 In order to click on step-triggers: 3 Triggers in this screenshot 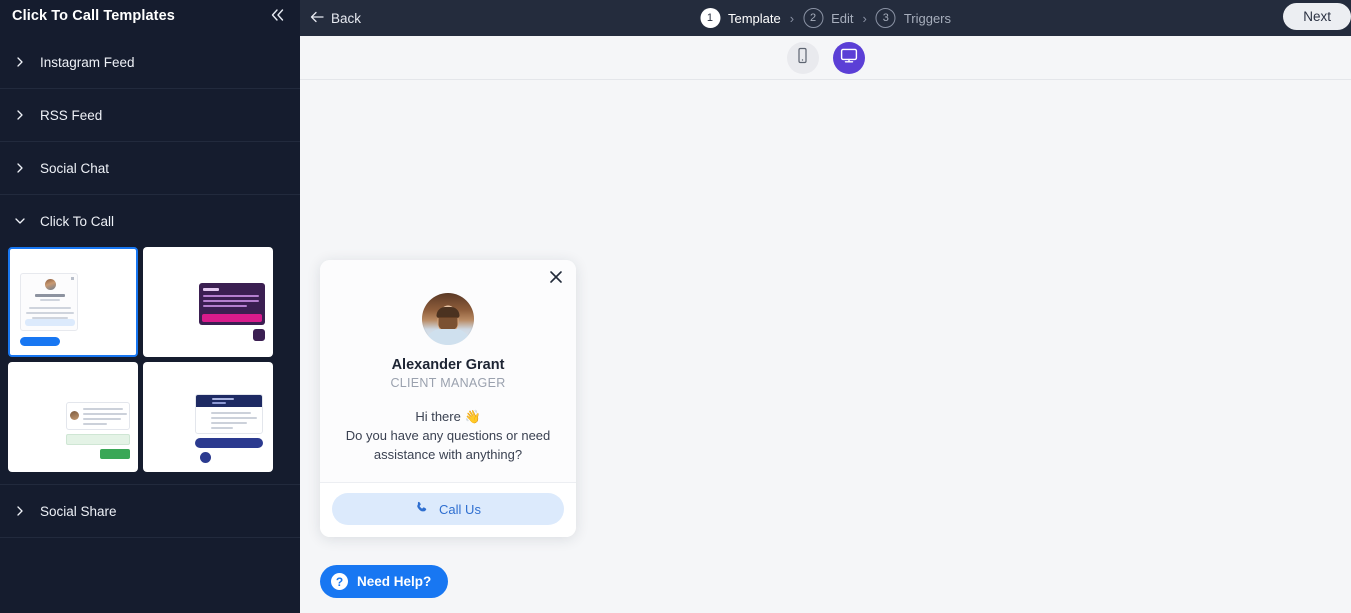, I will do `click(913, 18)`.